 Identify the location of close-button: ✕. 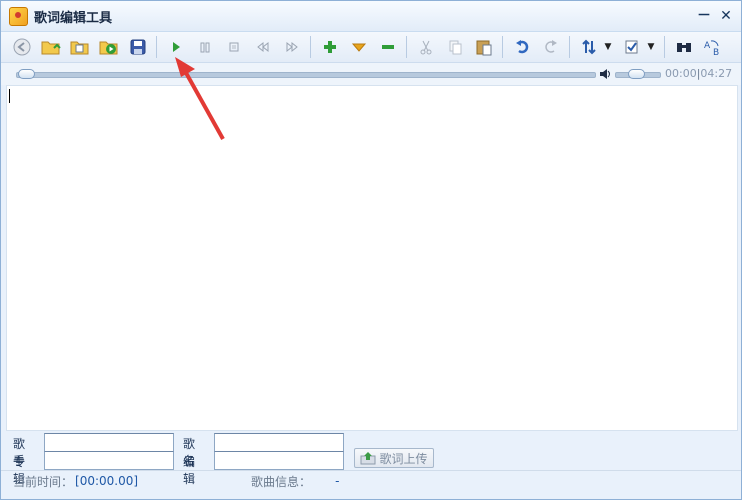
(726, 16).